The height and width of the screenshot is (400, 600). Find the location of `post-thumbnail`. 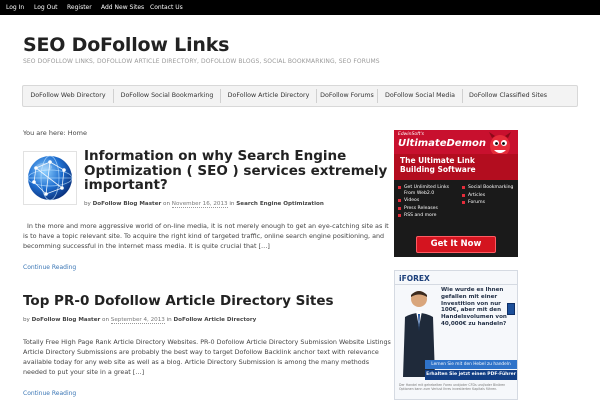

post-thumbnail is located at coordinates (50, 178).